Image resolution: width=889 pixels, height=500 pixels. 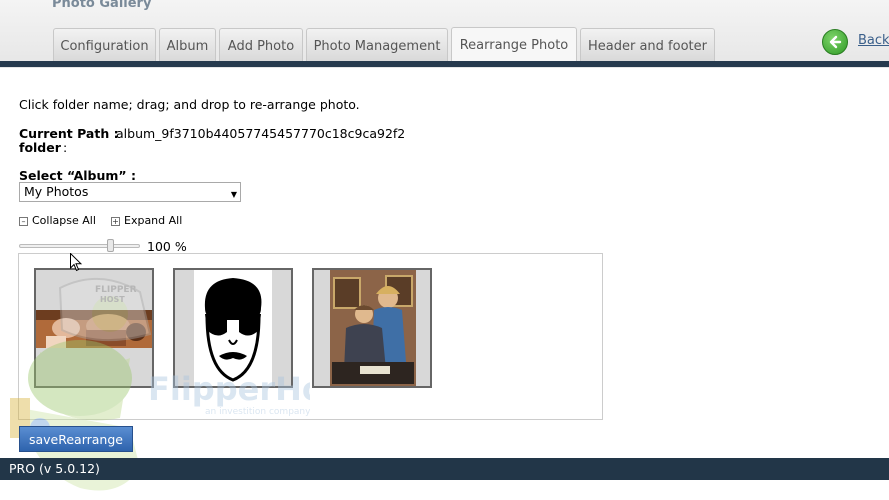 What do you see at coordinates (444, 64) in the screenshot?
I see `tab-divider` at bounding box center [444, 64].